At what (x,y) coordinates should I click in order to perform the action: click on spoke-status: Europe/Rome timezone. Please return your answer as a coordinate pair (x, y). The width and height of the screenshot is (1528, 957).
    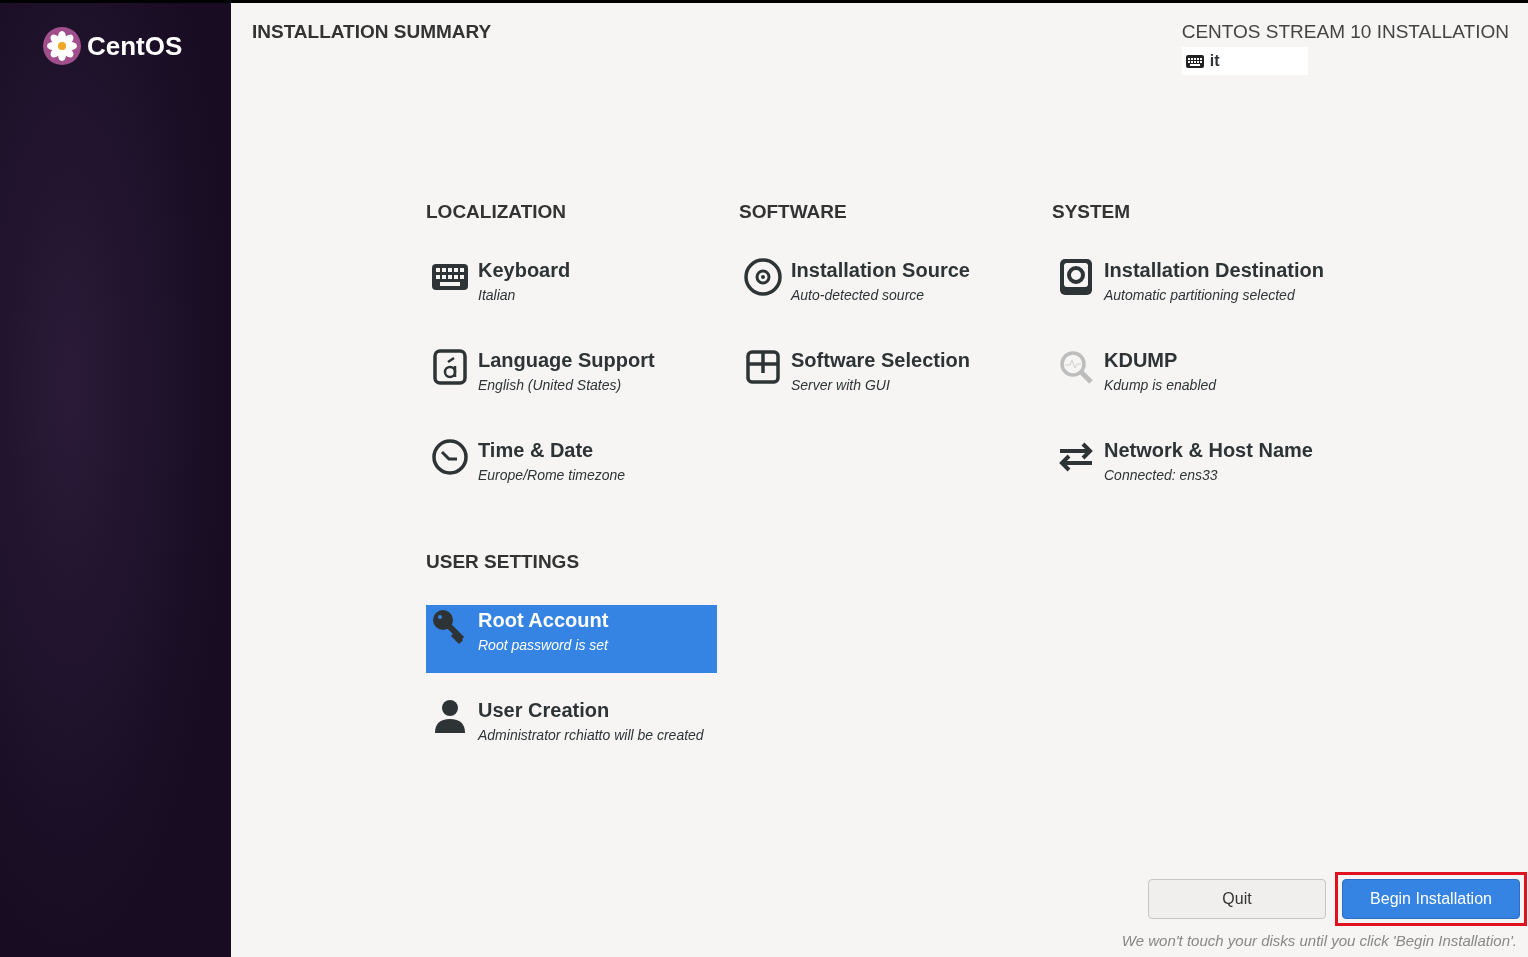
    Looking at the image, I should click on (552, 475).